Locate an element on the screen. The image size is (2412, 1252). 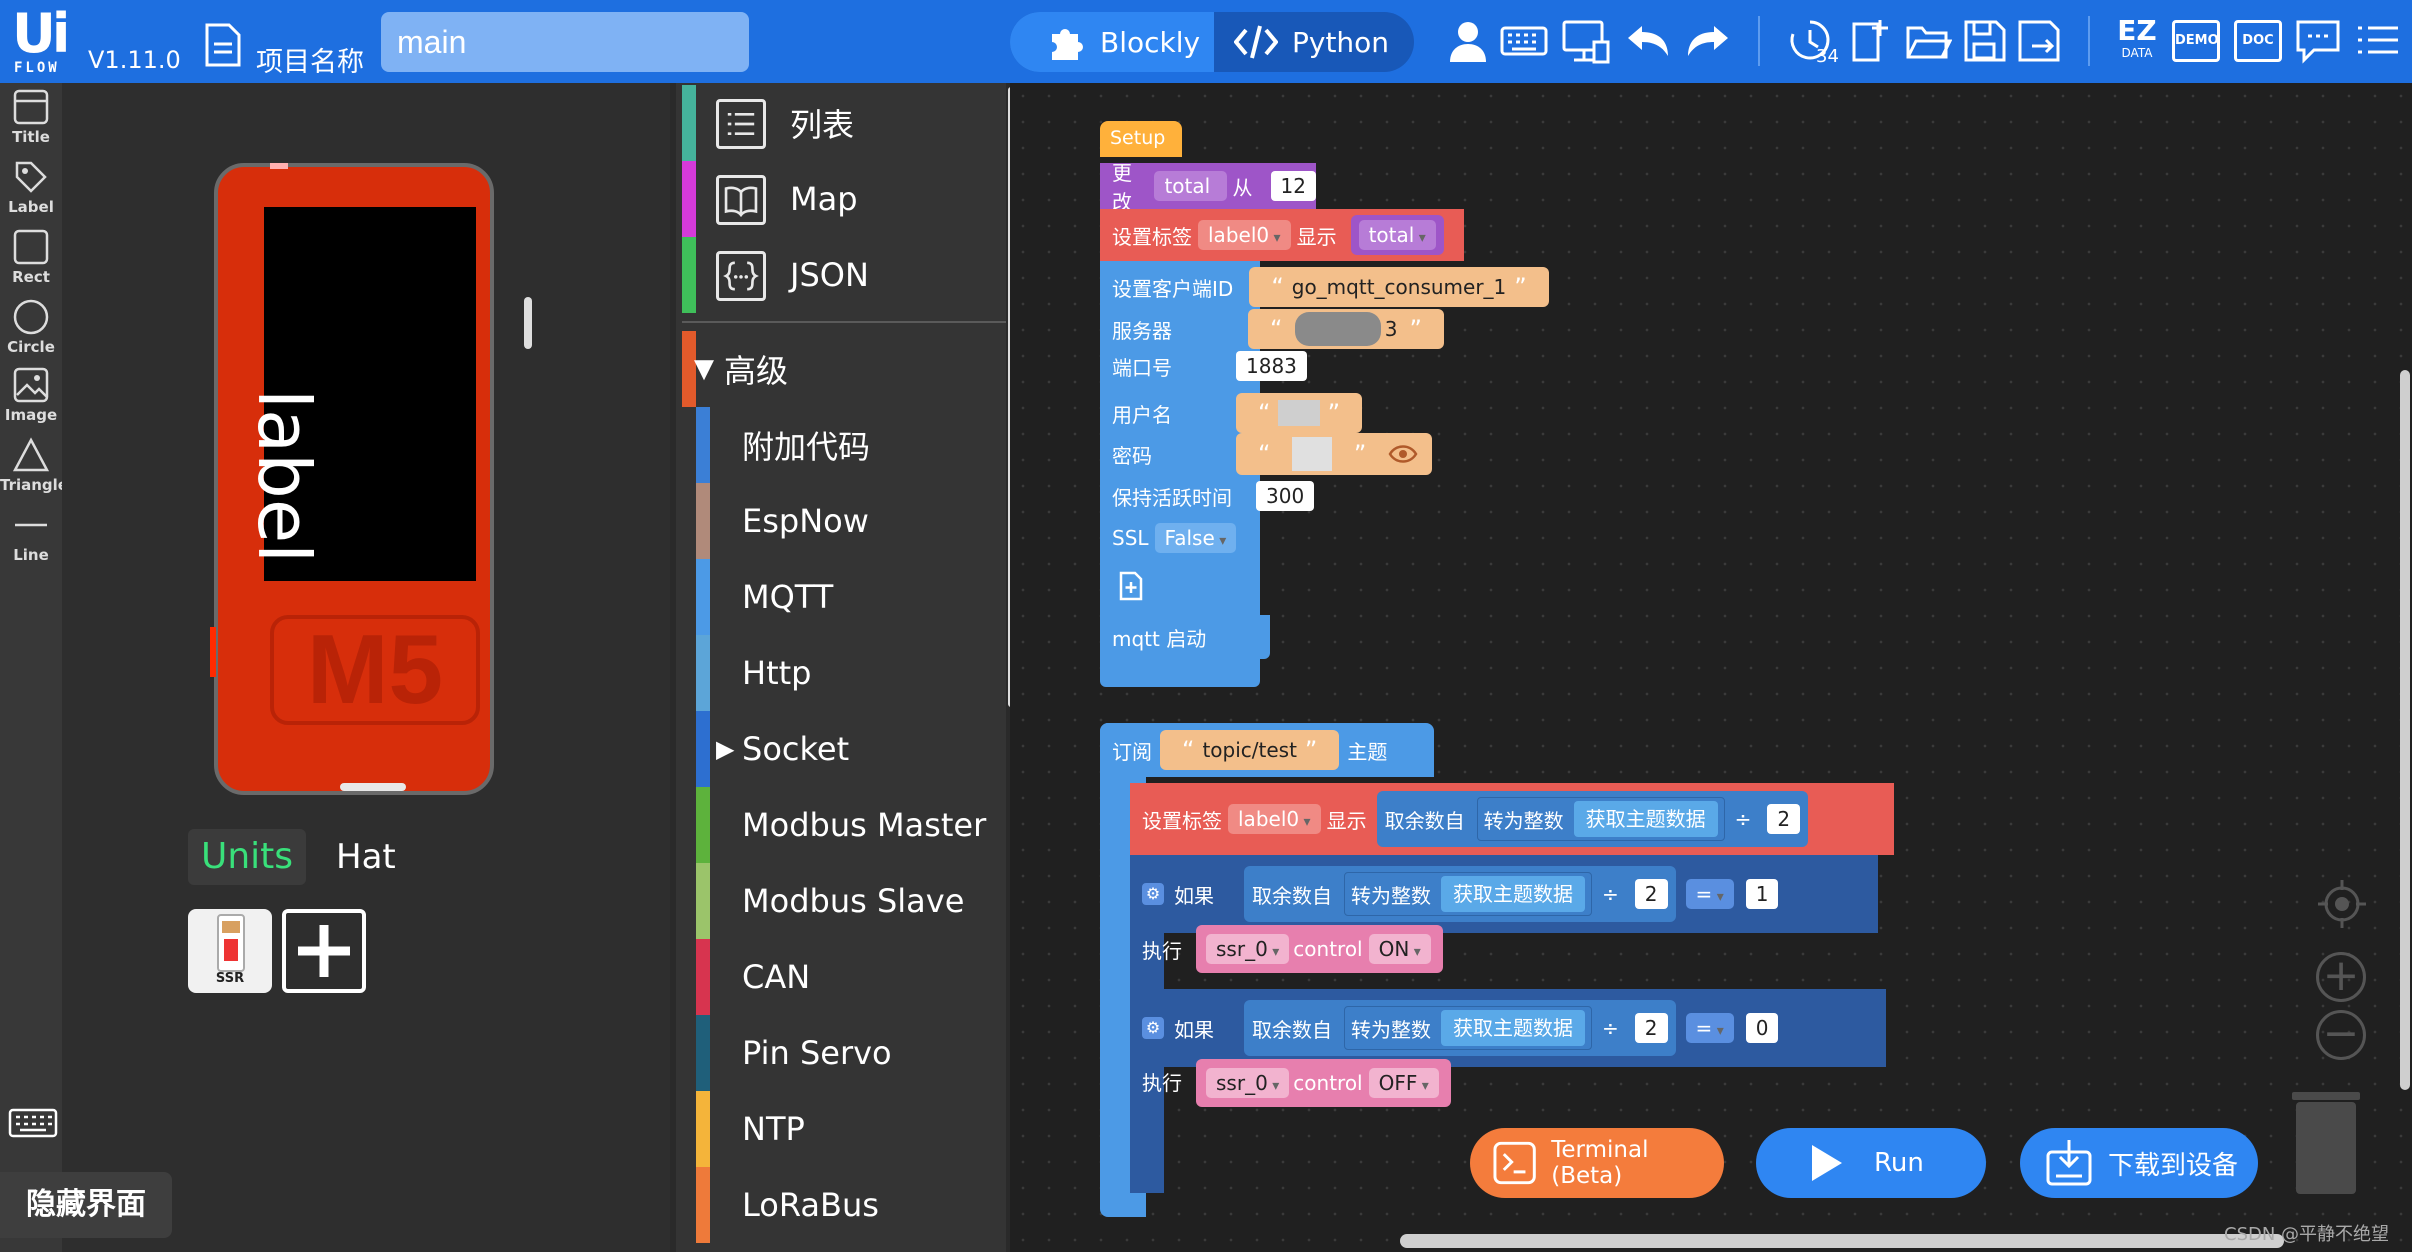
server-value-tail: 3 is located at coordinates (1391, 329).